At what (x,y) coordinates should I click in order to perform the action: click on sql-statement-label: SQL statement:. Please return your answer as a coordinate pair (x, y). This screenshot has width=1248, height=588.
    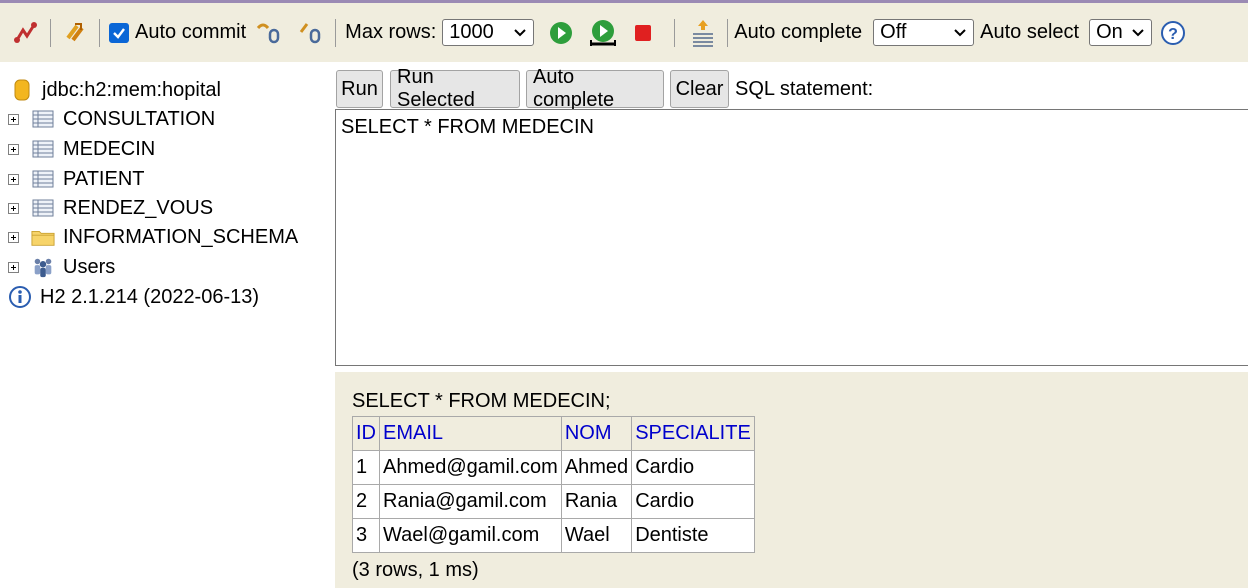
    Looking at the image, I should click on (804, 89).